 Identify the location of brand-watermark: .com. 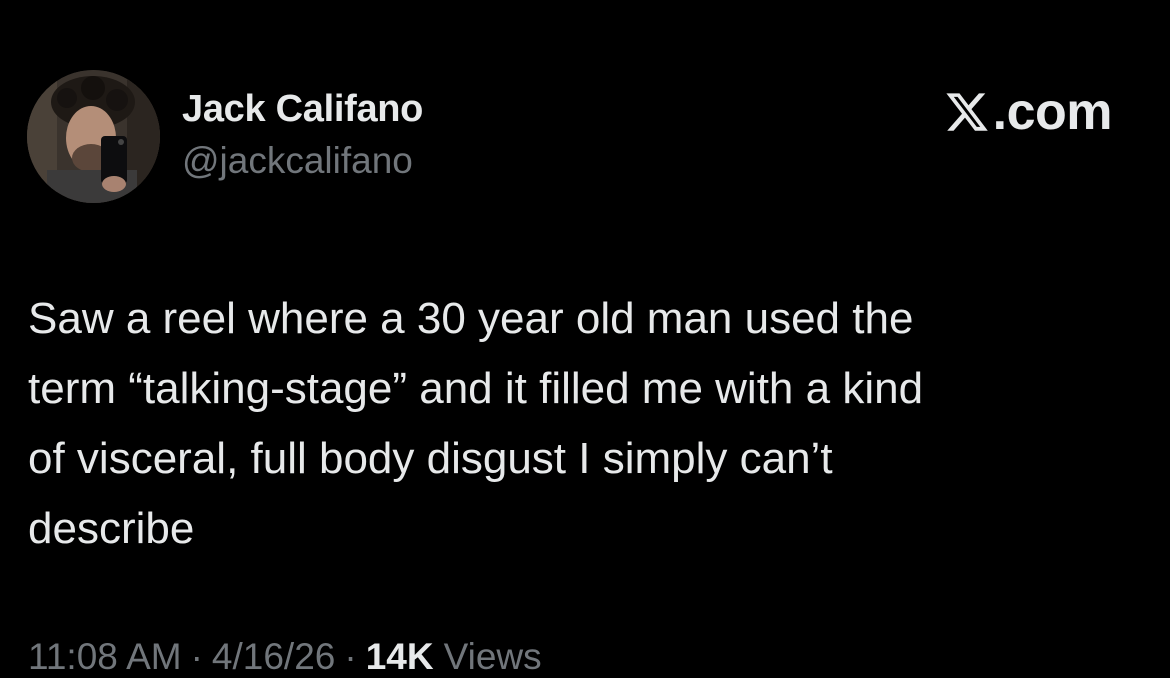
(1028, 112).